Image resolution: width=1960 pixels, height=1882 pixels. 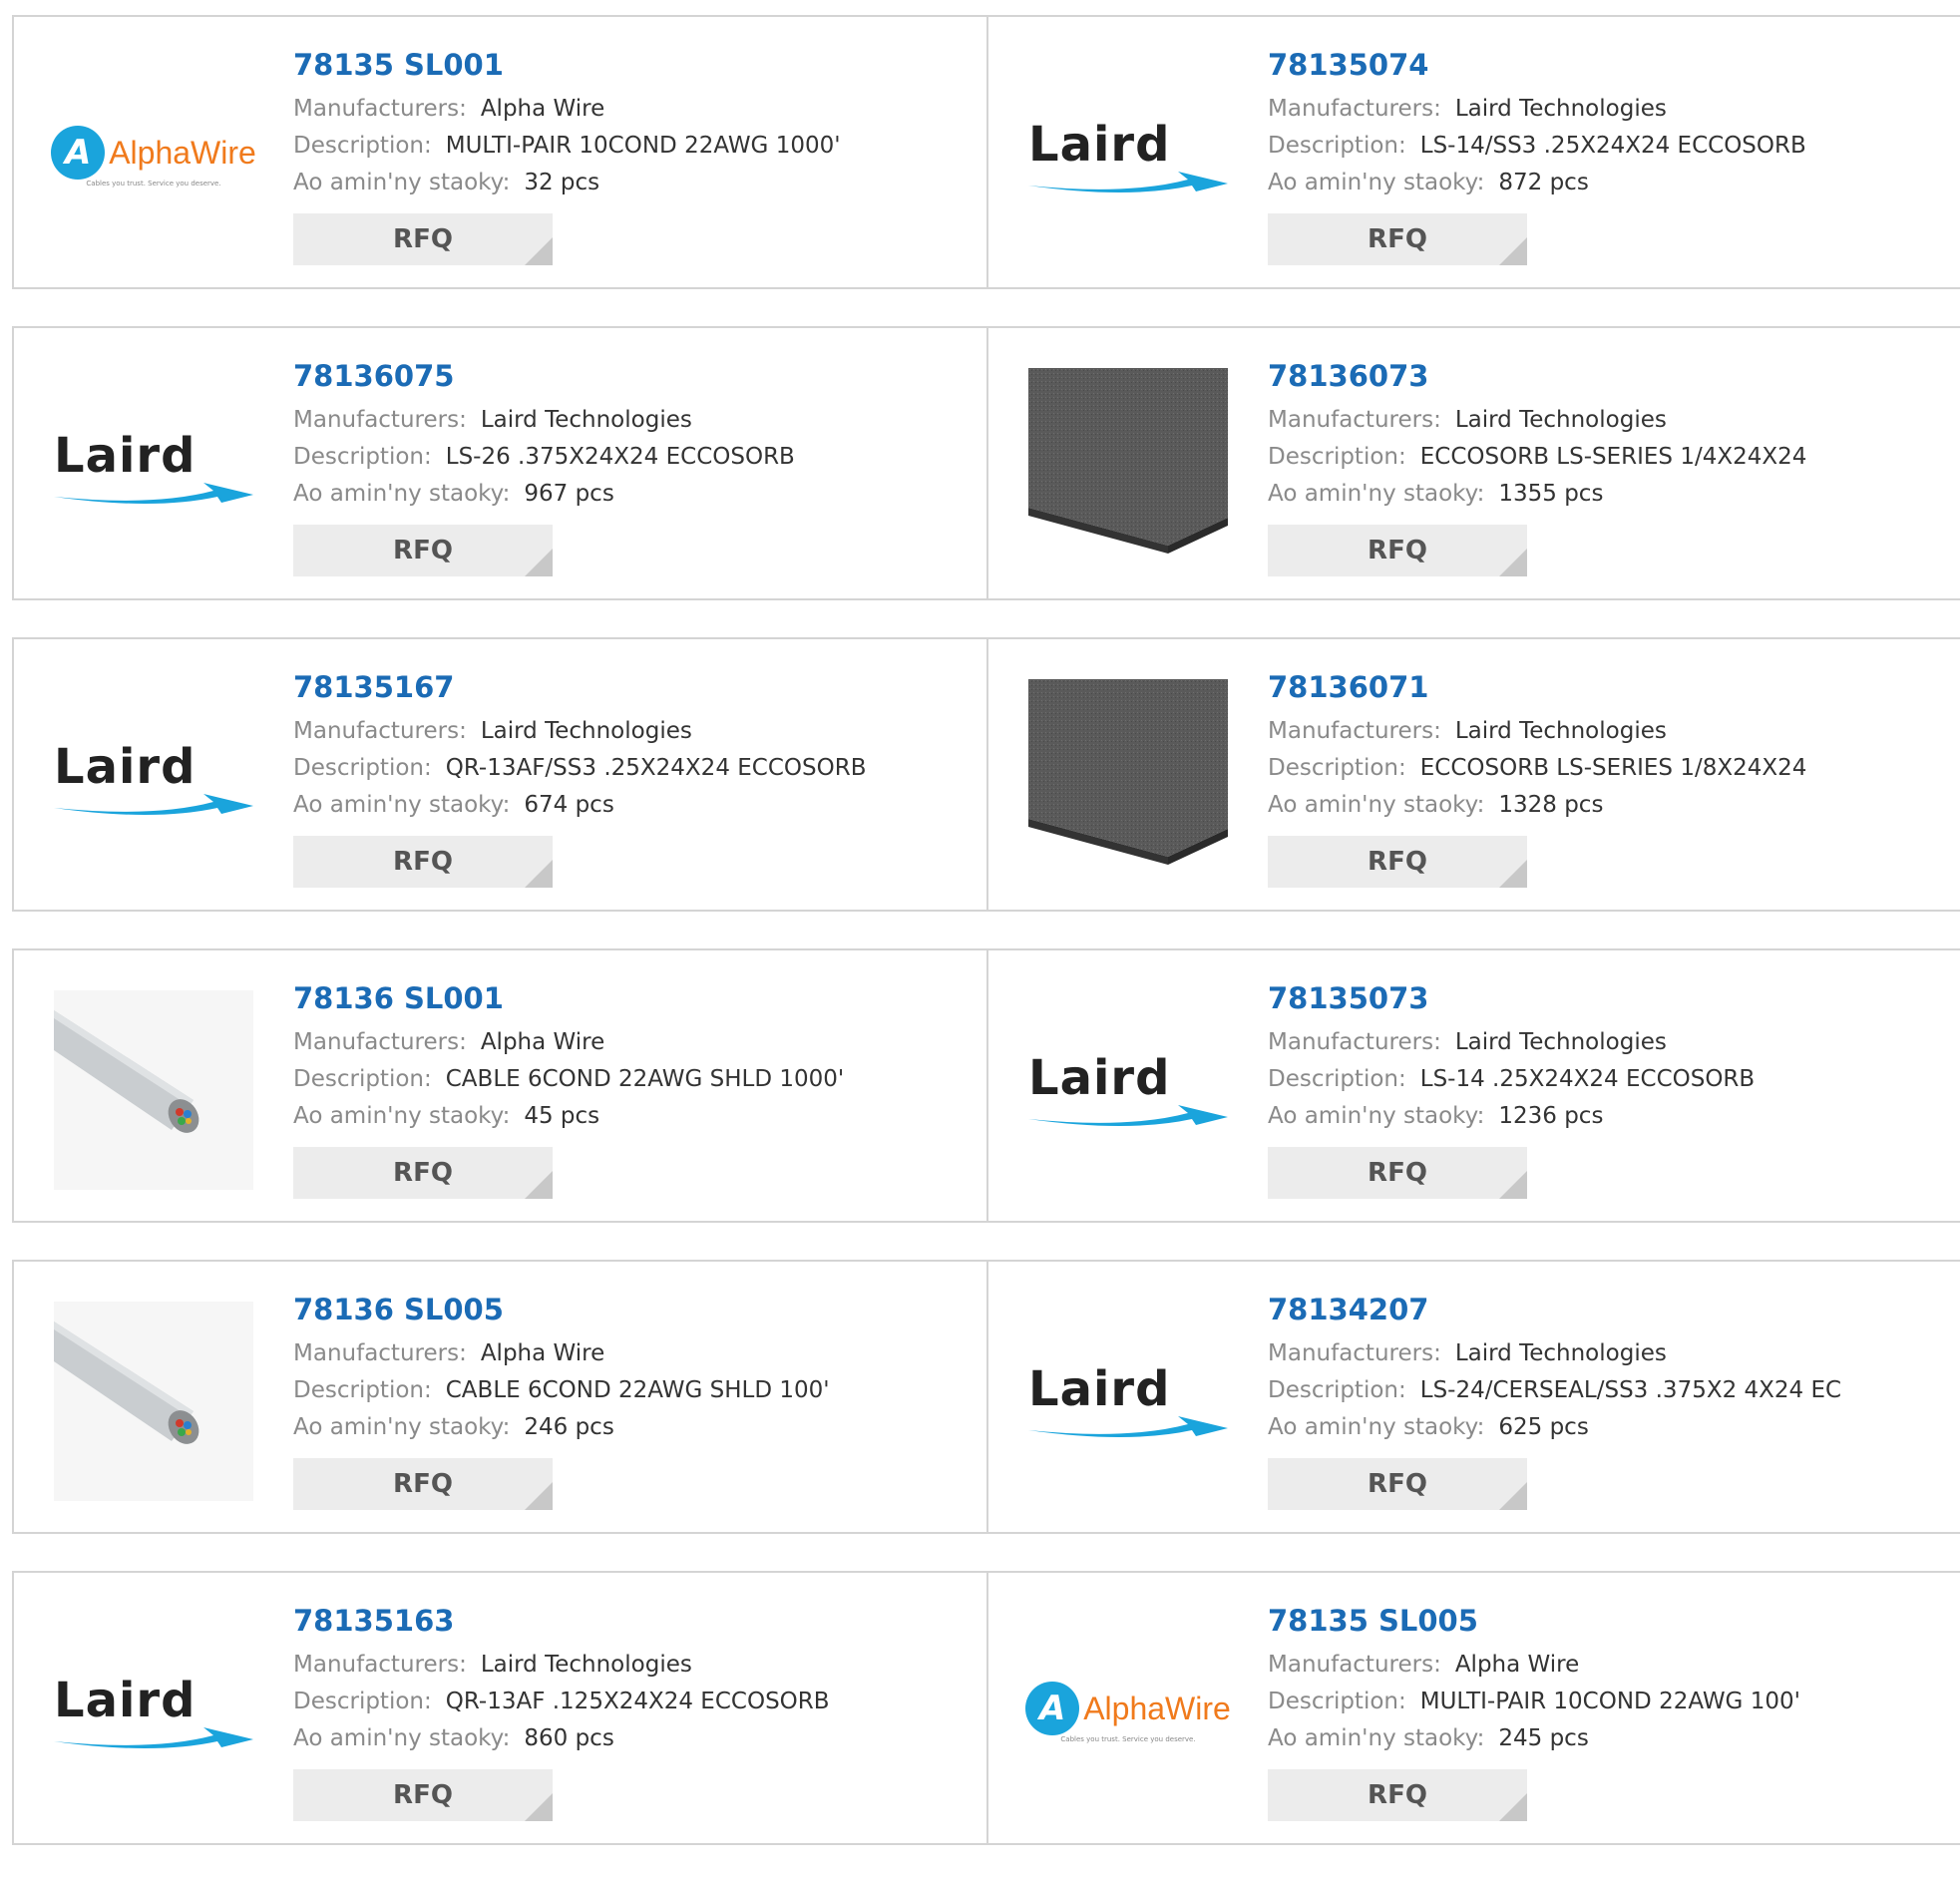 What do you see at coordinates (1537, 732) in the screenshot?
I see `manufacturer-line: Manufacturers: Laird Technologies` at bounding box center [1537, 732].